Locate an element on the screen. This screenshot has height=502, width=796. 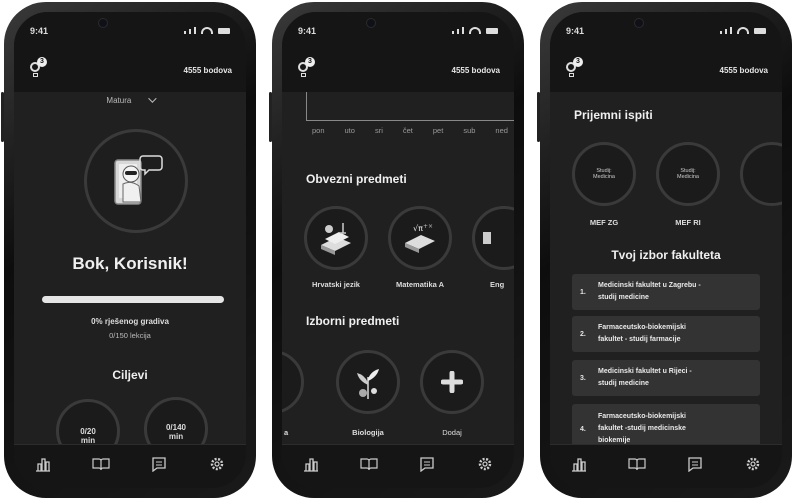
exam-label: MEF ZG is located at coordinates (604, 222).